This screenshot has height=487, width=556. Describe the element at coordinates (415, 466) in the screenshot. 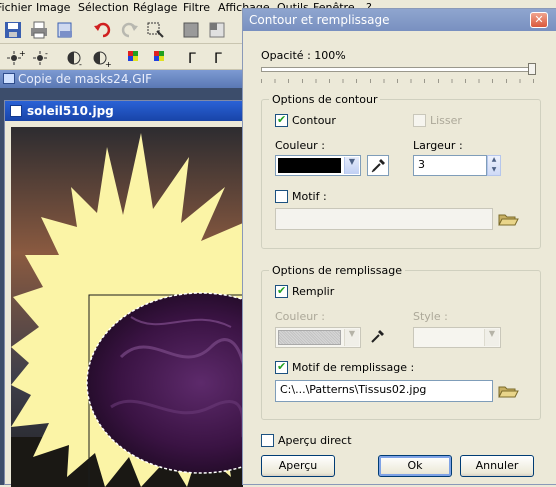

I see `ok-button: Ok` at that location.